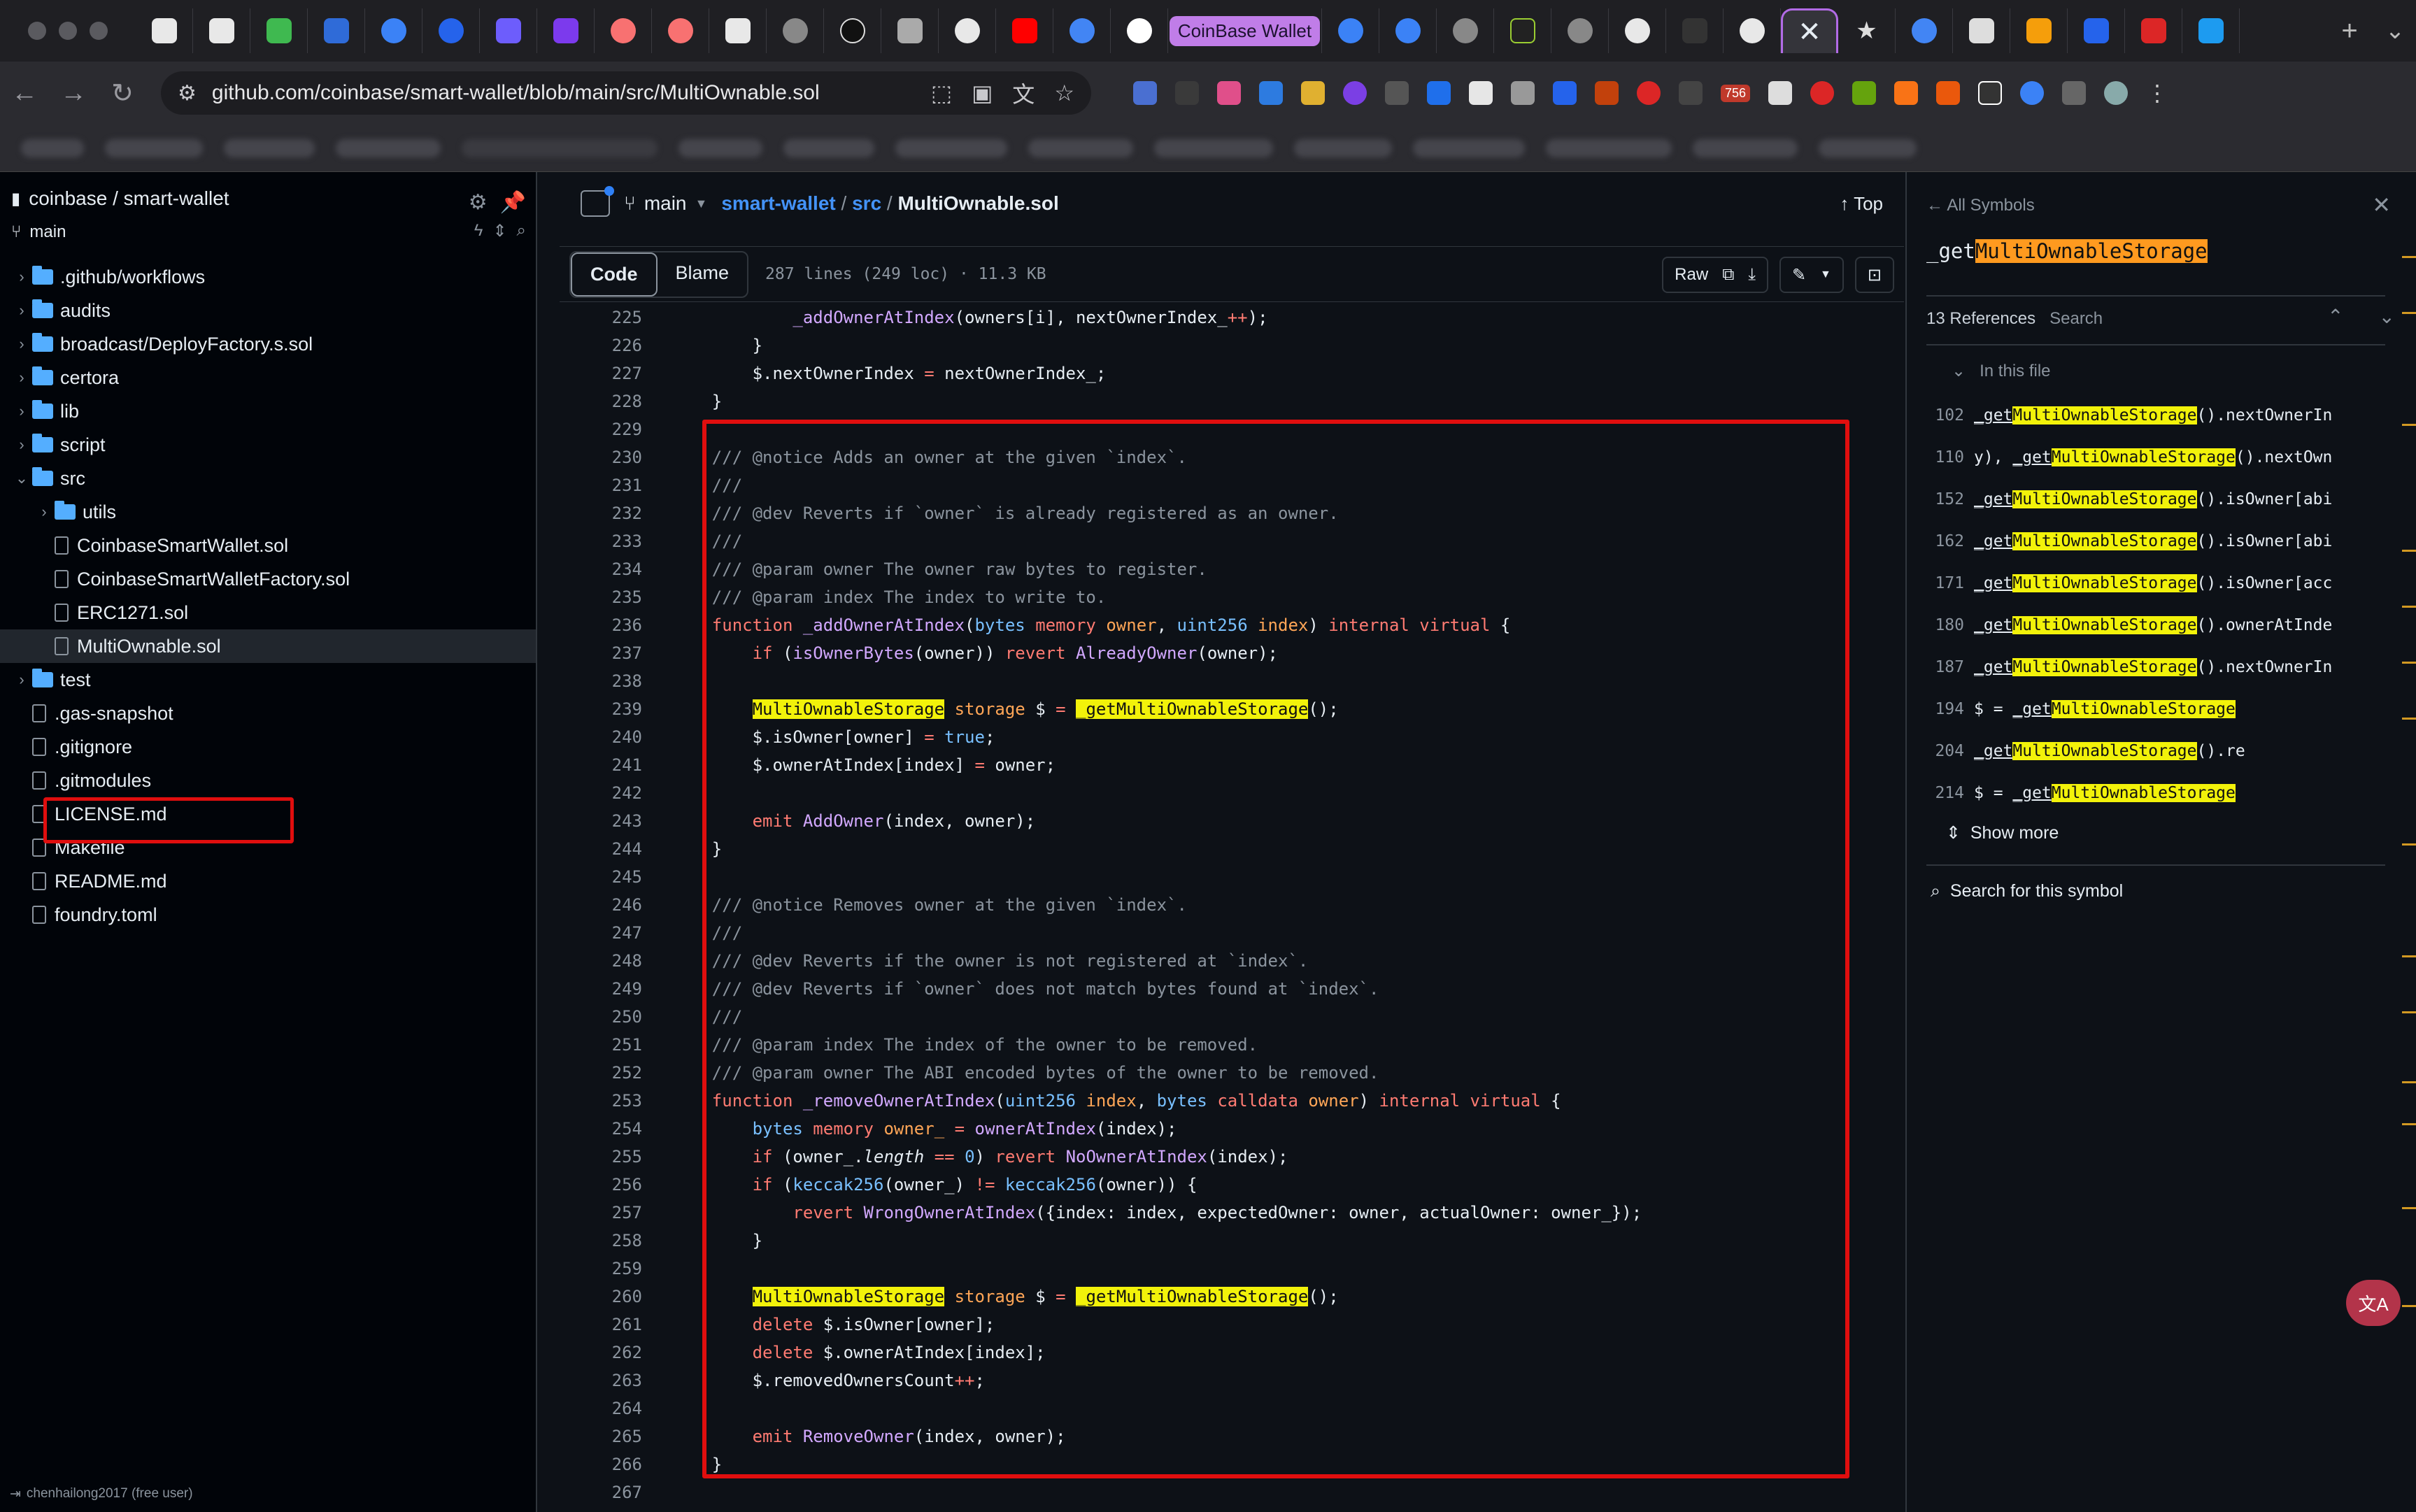 Image resolution: width=2416 pixels, height=1512 pixels. I want to click on line-number: 265, so click(601, 1436).